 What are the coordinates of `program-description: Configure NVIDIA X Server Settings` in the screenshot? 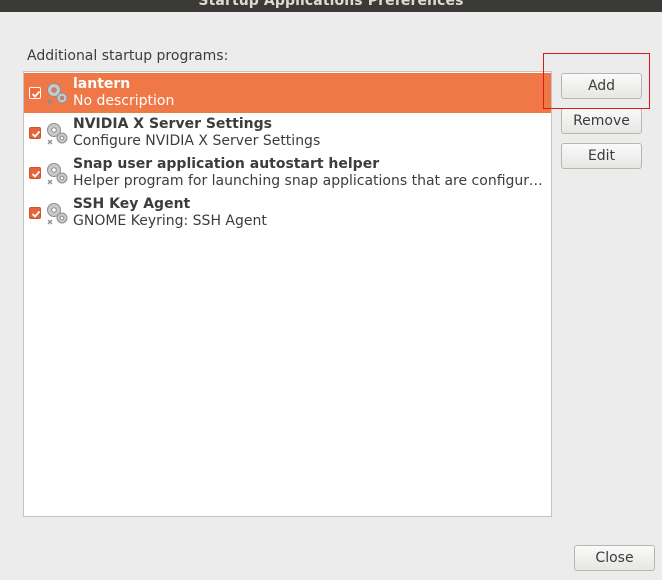 It's located at (197, 141).